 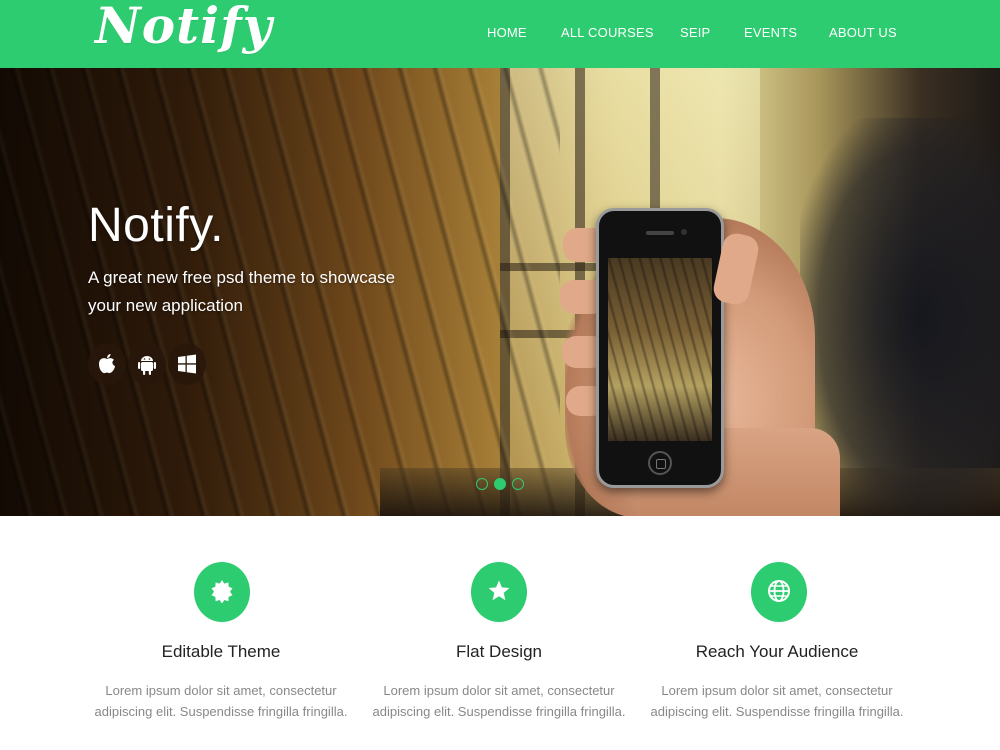 I want to click on apple-icon, so click(x=107, y=364).